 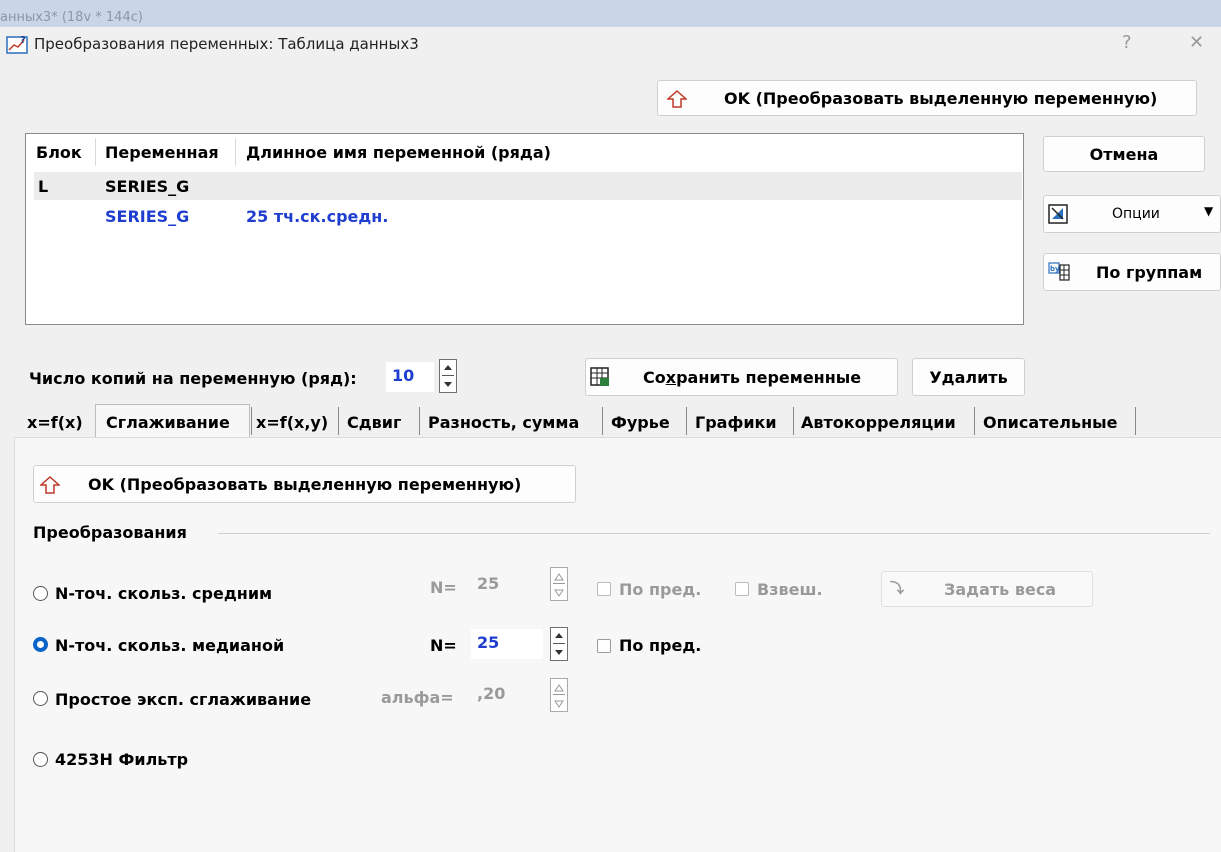 I want to click on tab-smoothing-active: Сглаживание, so click(x=172, y=421).